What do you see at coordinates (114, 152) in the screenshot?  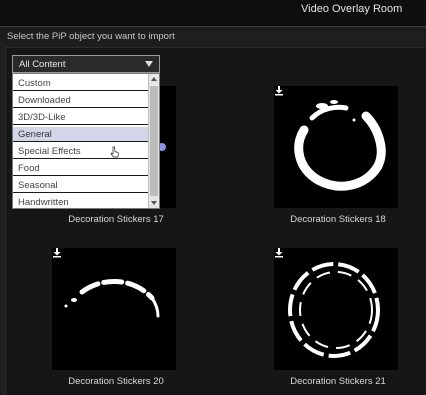 I see `mouse-cursor-icon` at bounding box center [114, 152].